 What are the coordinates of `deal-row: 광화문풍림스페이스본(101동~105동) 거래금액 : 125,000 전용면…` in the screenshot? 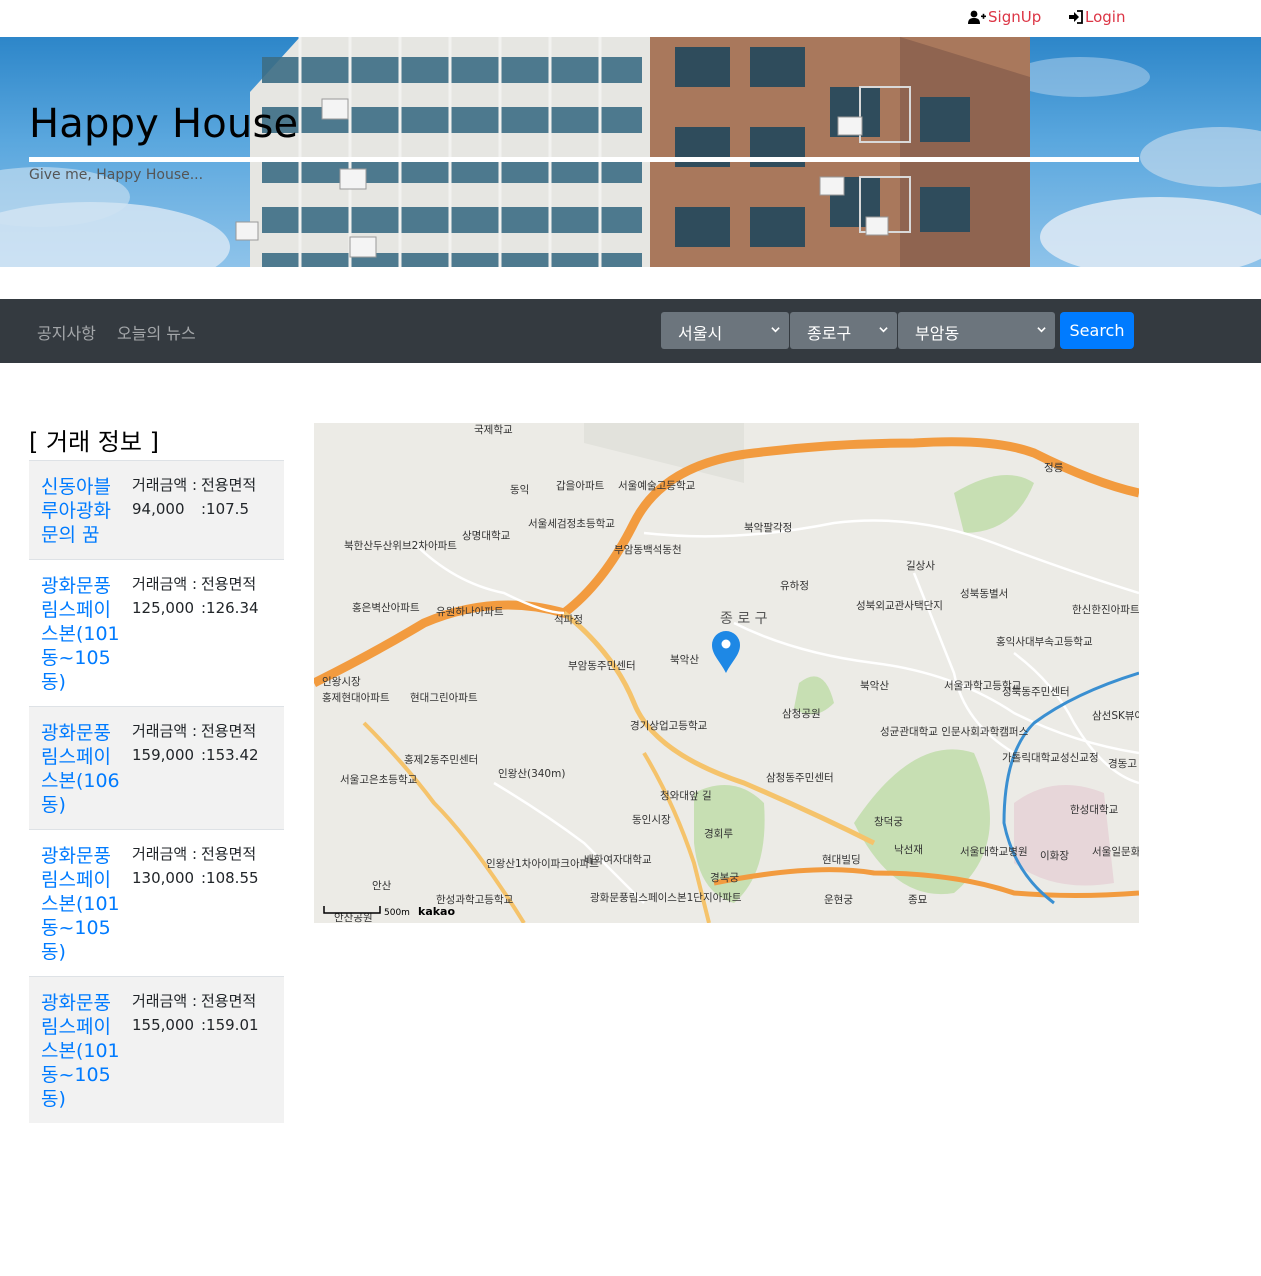 It's located at (156, 632).